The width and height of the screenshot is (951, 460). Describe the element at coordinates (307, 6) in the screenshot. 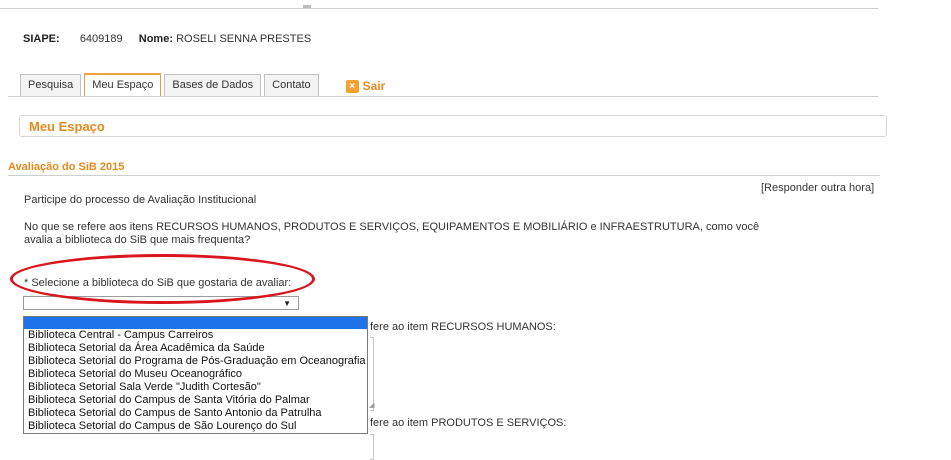

I see `top-notch` at that location.